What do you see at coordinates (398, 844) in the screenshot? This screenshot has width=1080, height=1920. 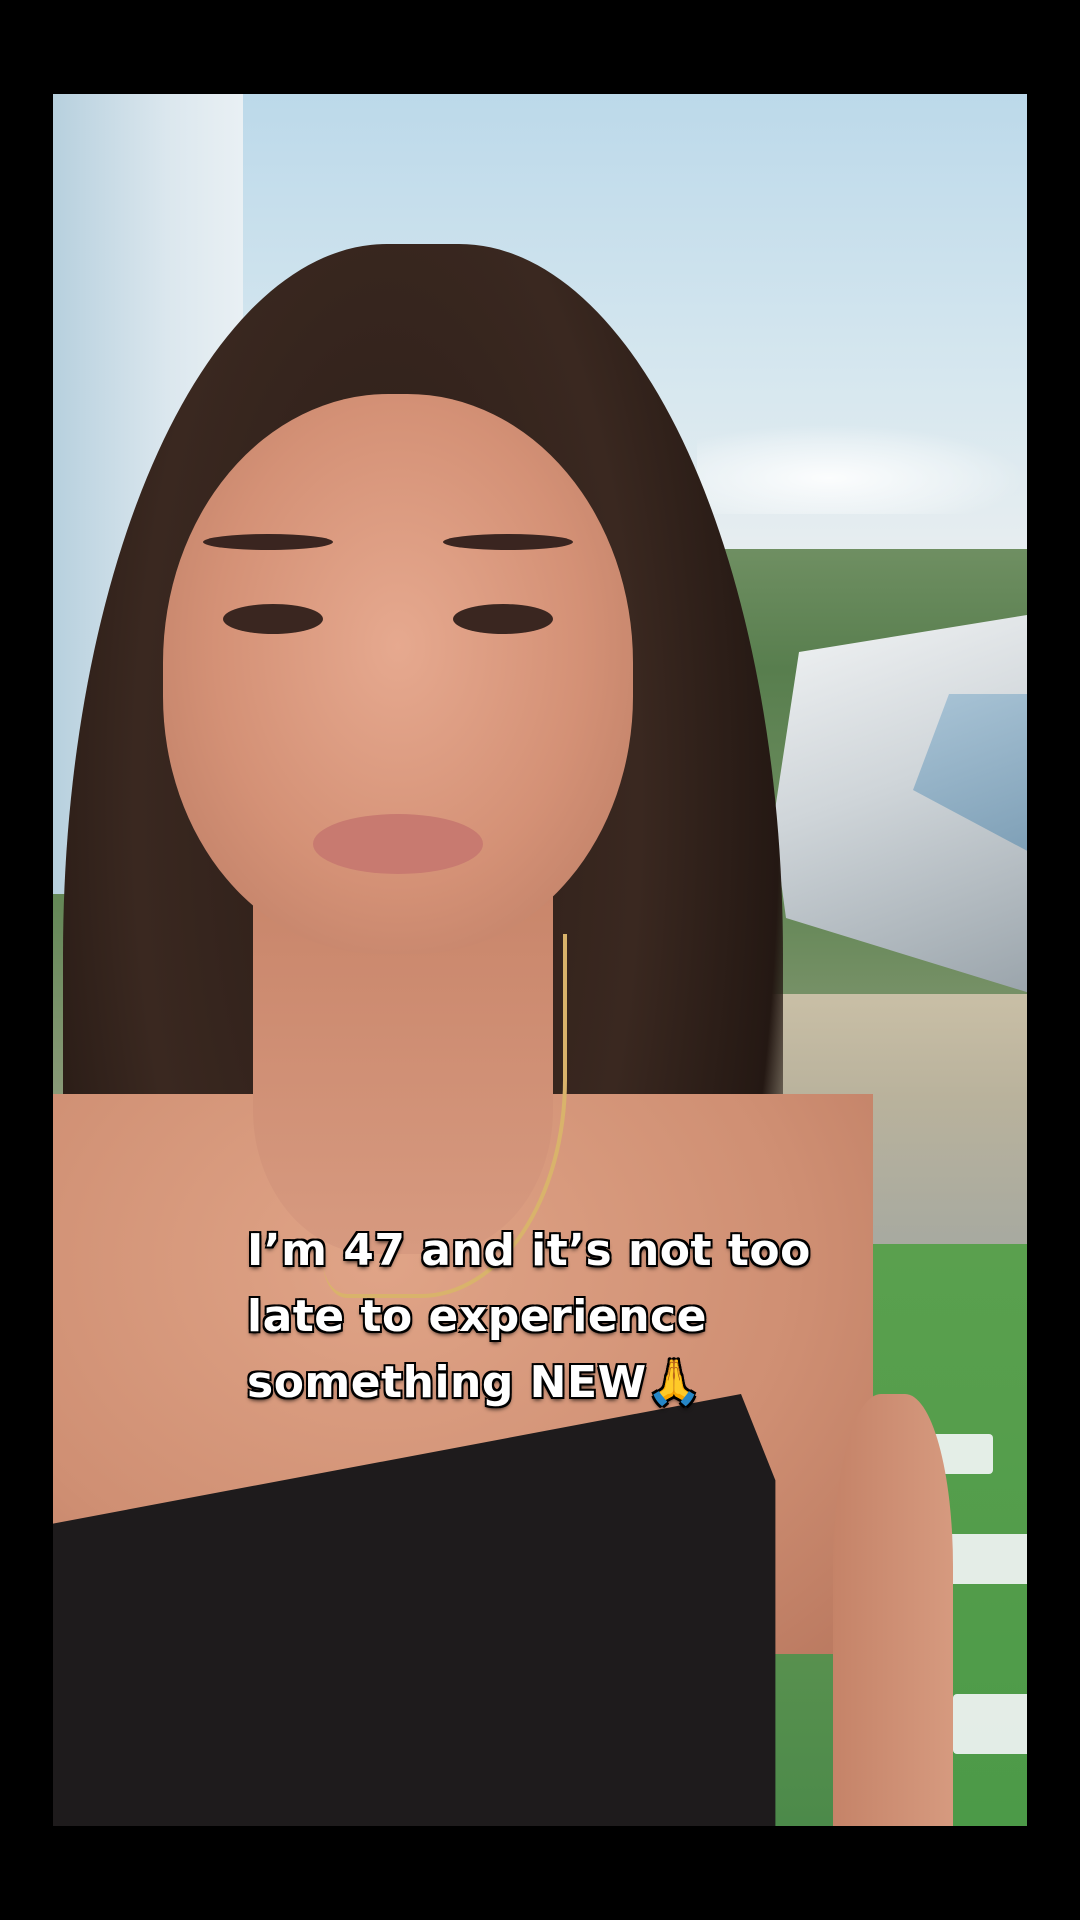 I see `lips` at bounding box center [398, 844].